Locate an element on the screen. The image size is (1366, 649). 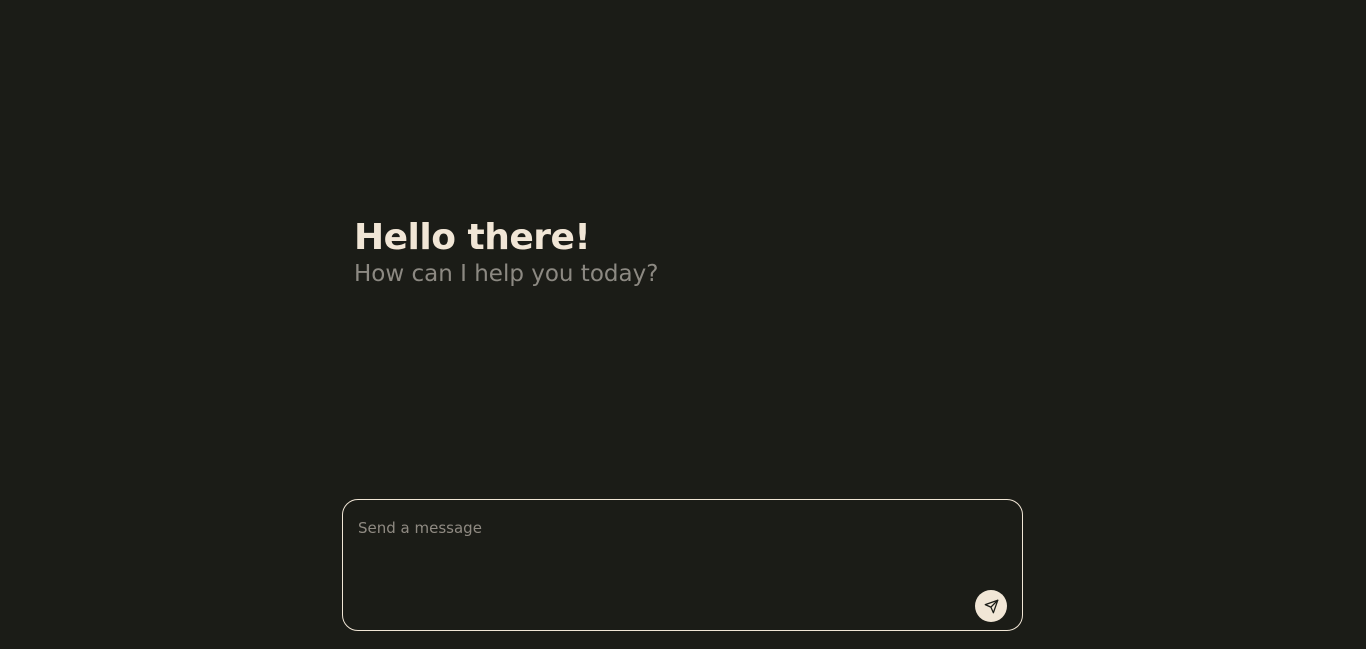
greeting-title: Hello there! is located at coordinates (472, 237).